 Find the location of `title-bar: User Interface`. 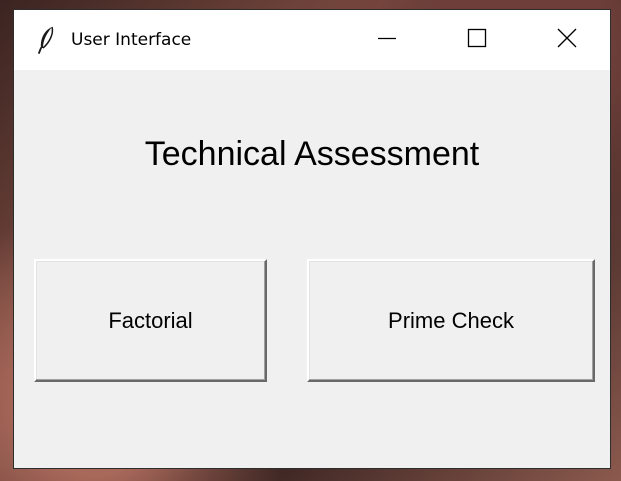

title-bar: User Interface is located at coordinates (312, 40).